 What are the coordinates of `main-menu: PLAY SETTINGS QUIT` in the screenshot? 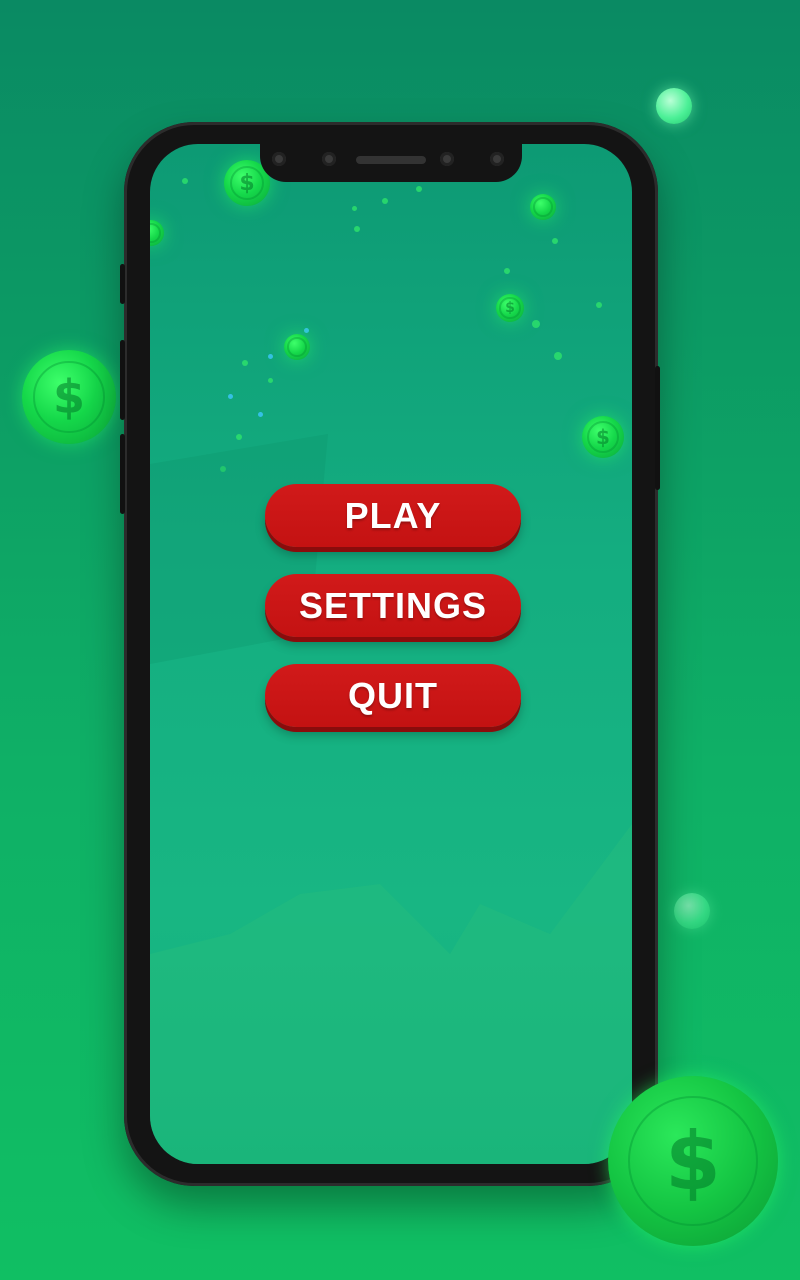 It's located at (393, 605).